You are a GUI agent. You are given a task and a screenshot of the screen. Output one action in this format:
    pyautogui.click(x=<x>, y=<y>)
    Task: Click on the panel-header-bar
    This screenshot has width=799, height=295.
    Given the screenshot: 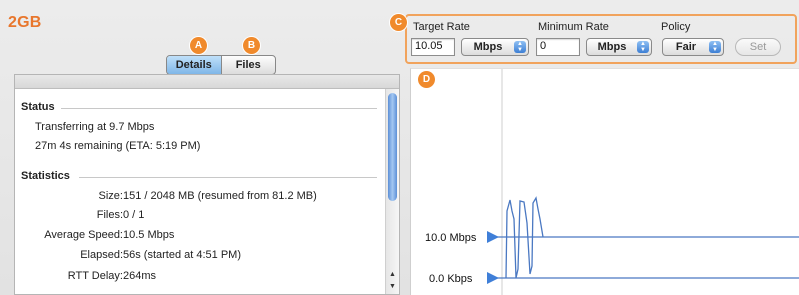 What is the action you would take?
    pyautogui.click(x=207, y=82)
    